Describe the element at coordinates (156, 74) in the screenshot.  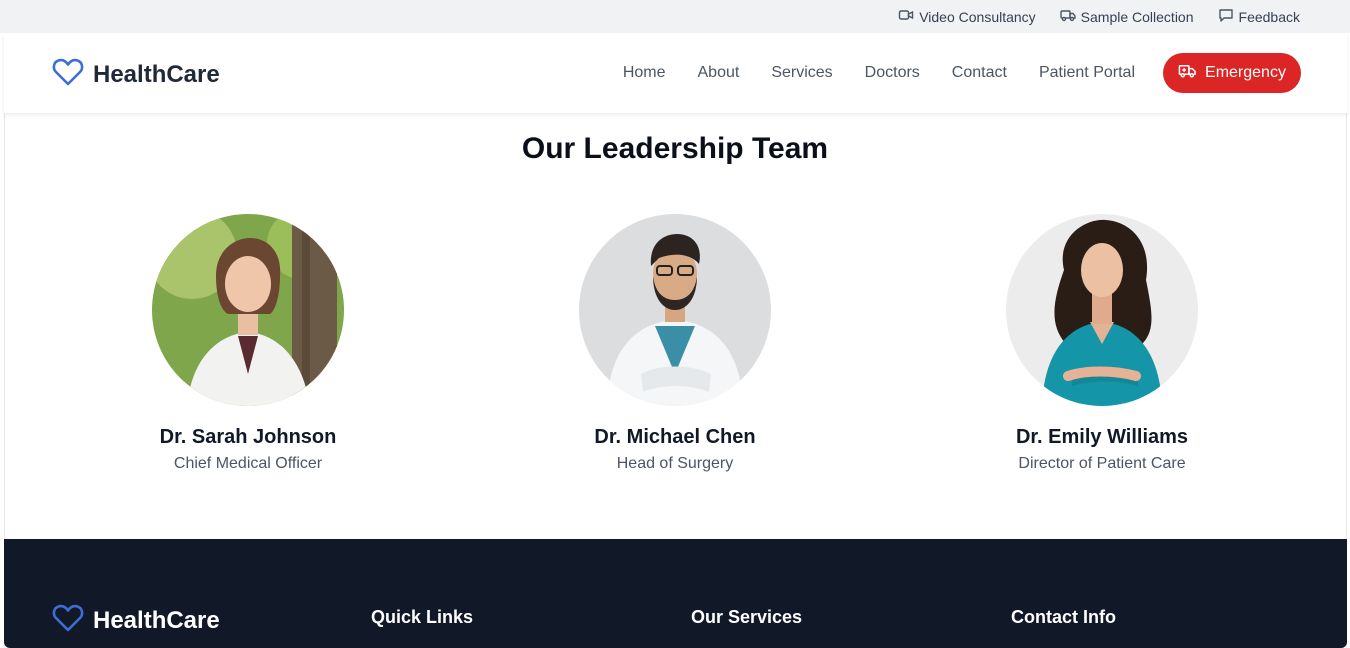
I see `brand-name: HealthCare` at that location.